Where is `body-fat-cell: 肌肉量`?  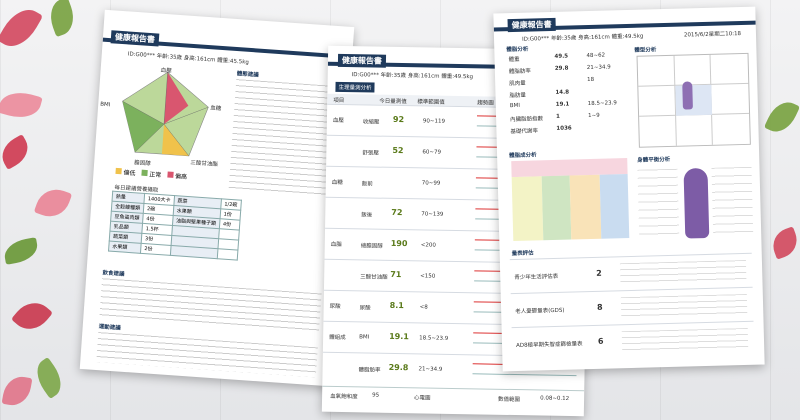 body-fat-cell: 肌肉量 is located at coordinates (517, 84).